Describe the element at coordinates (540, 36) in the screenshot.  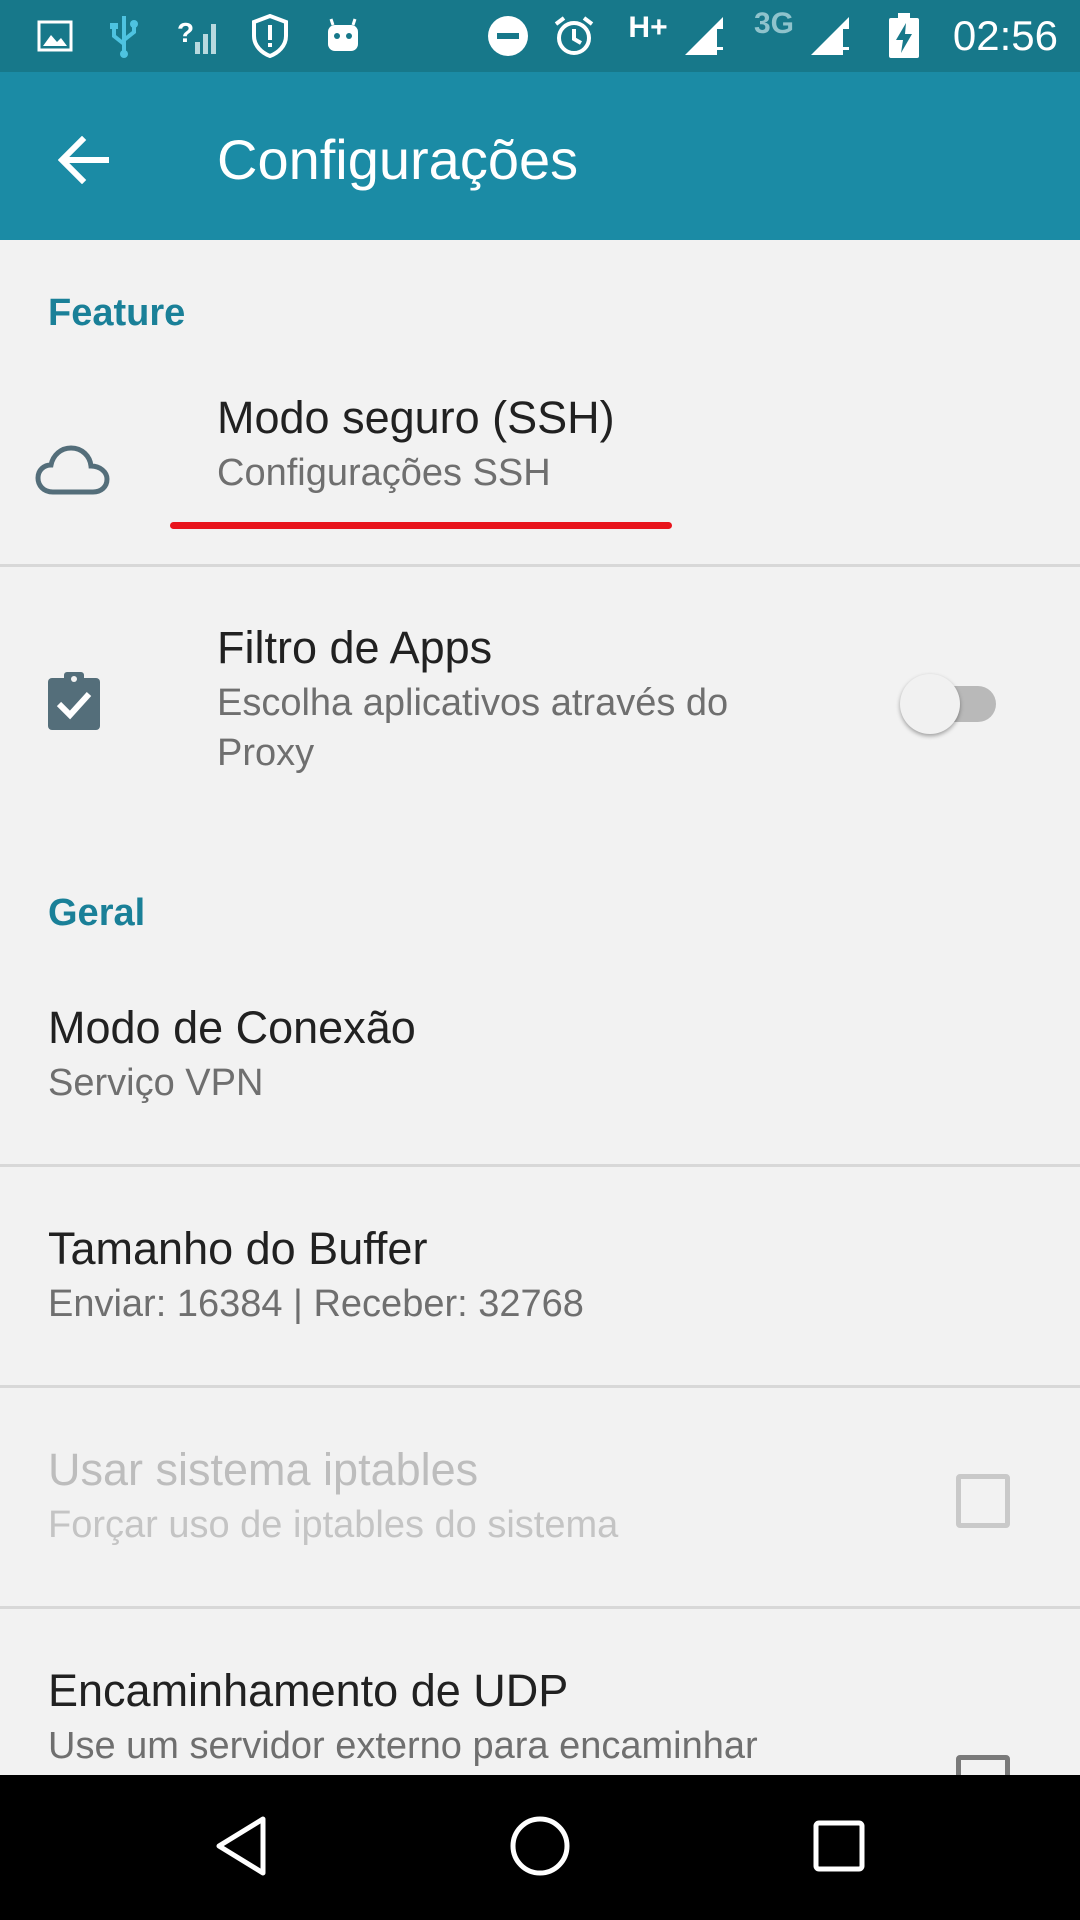
I see `status-bar: ? H+ 3G 02:56` at that location.